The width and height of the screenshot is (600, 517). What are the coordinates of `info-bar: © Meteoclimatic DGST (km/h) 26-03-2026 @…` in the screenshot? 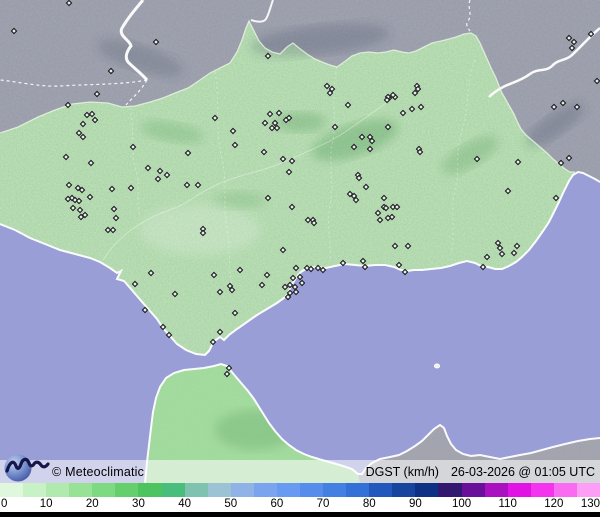 It's located at (300, 468).